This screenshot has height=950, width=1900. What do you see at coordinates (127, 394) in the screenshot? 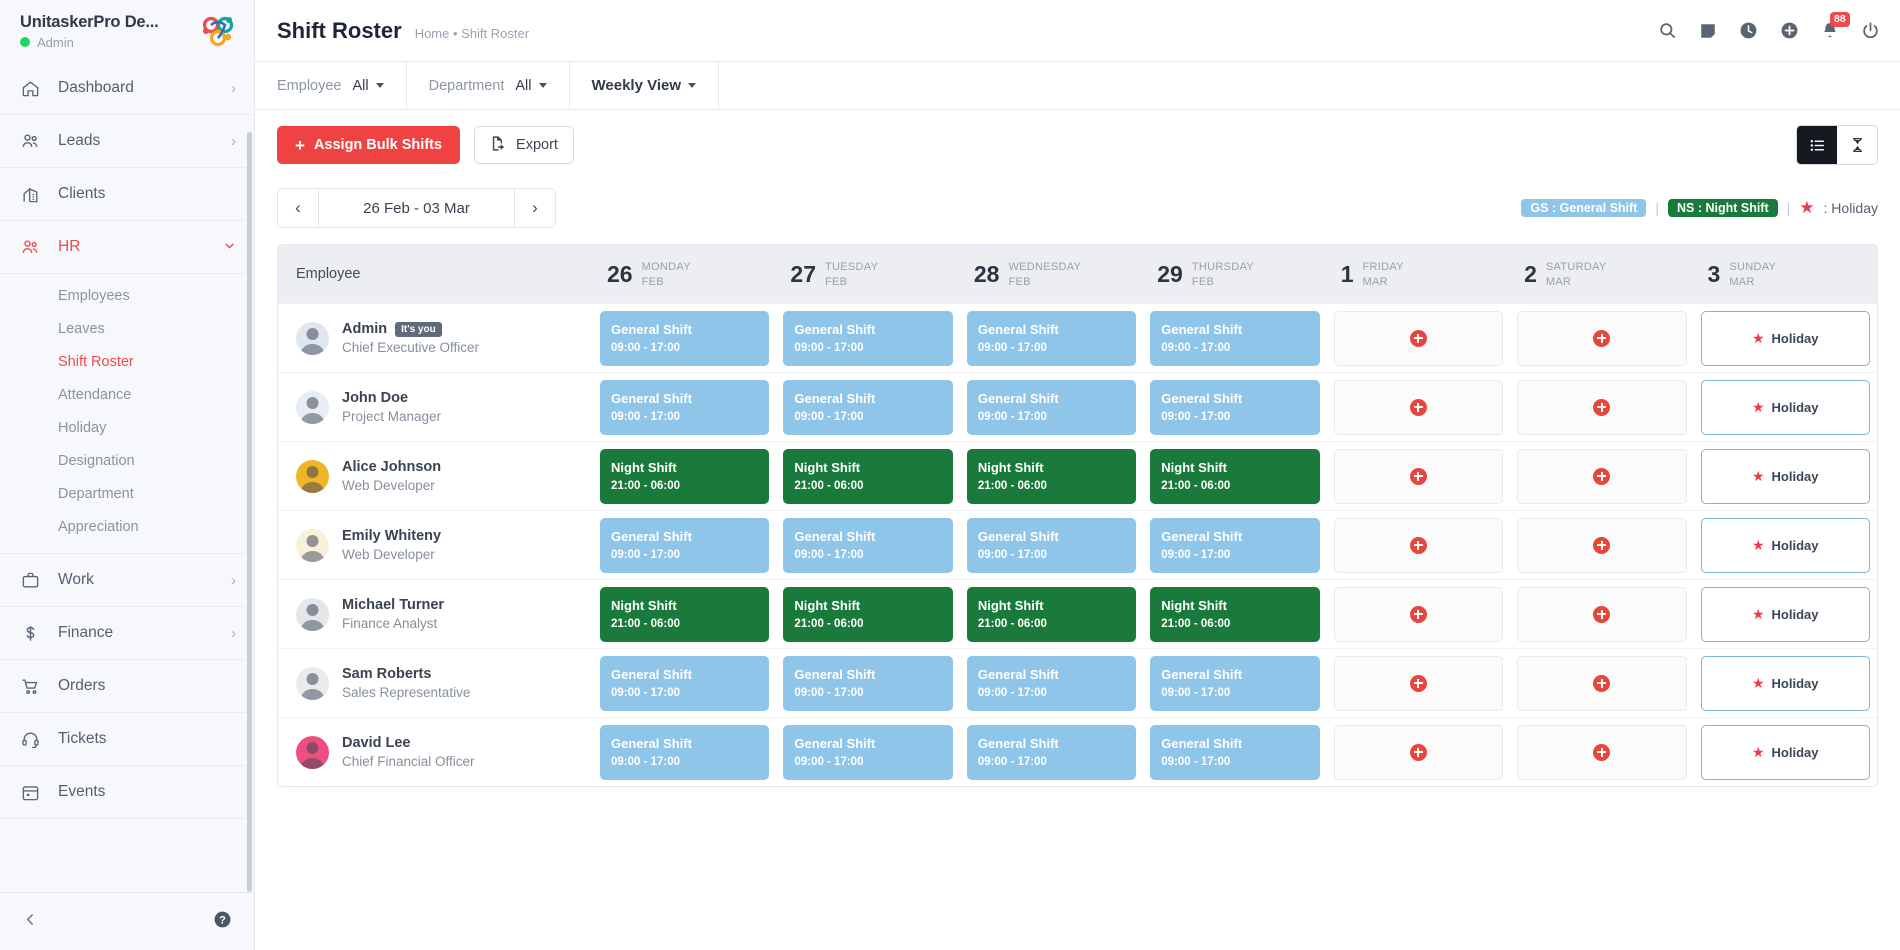
I see `sidebar-item-attendance: Attendance` at bounding box center [127, 394].